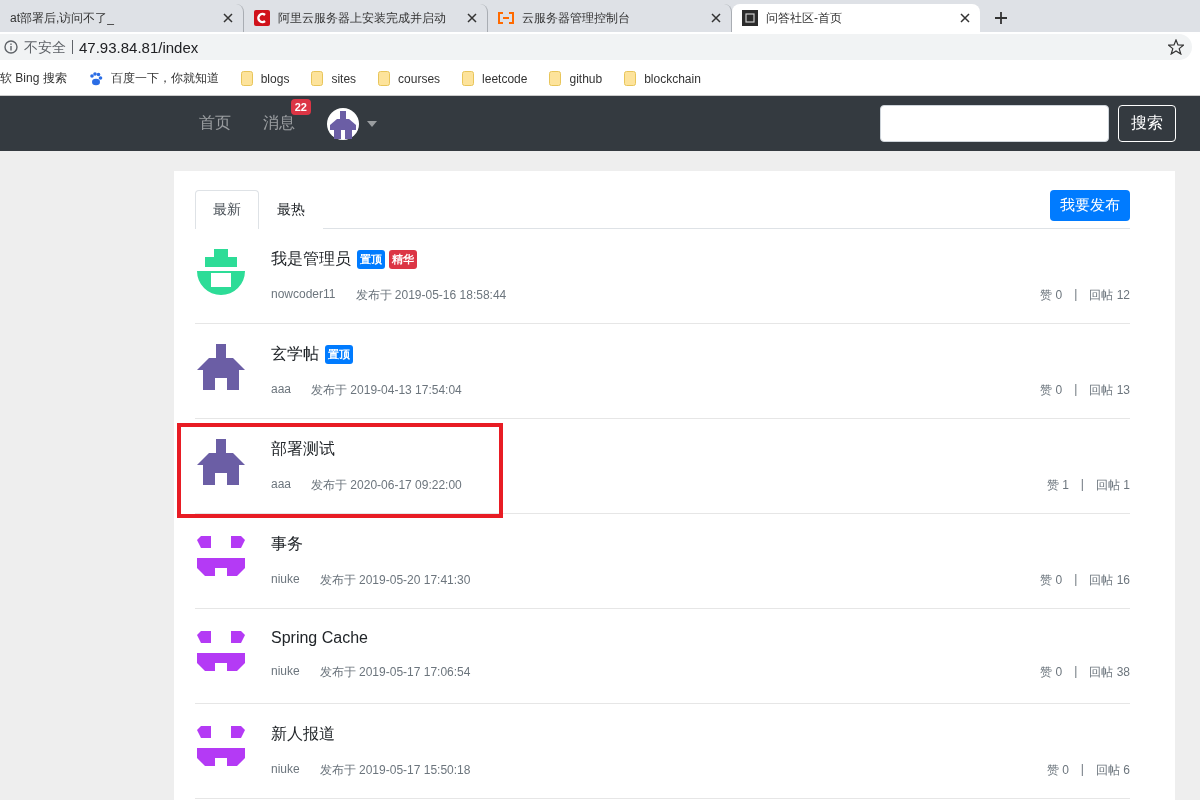 The image size is (1200, 800). Describe the element at coordinates (1147, 123) in the screenshot. I see `search-button: 搜索` at that location.